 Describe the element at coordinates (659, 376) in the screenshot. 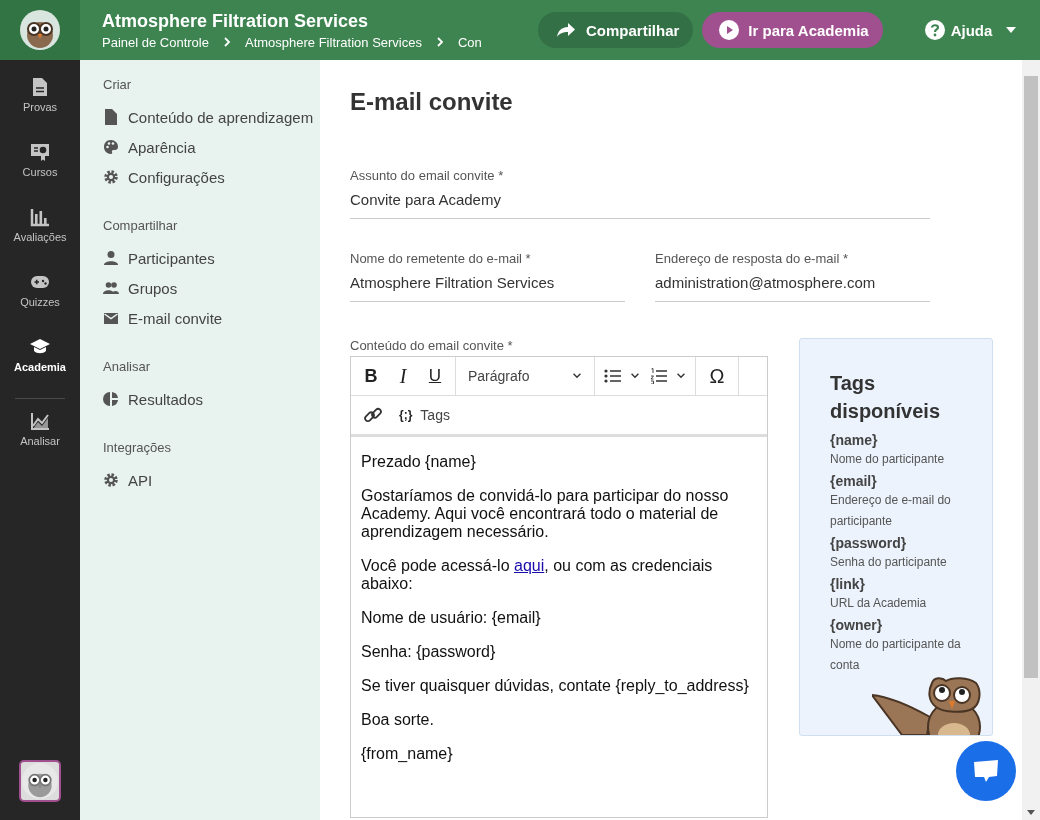

I see `numbered-list-icon` at that location.